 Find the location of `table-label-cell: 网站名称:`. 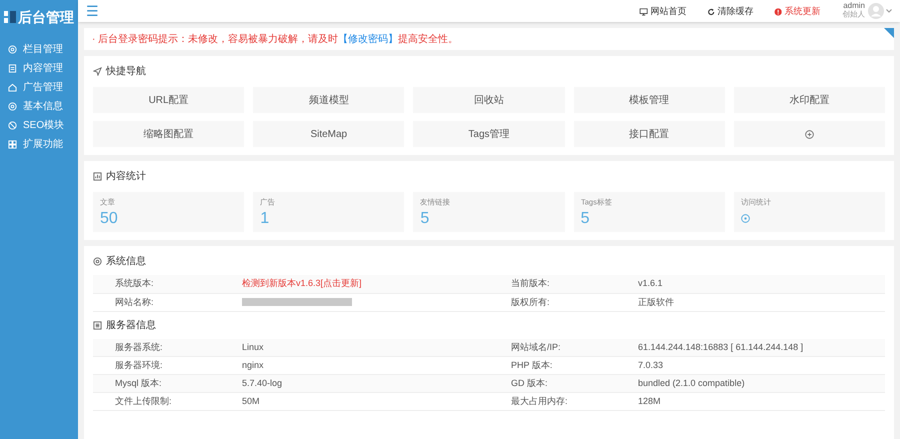

table-label-cell: 网站名称: is located at coordinates (156, 302).